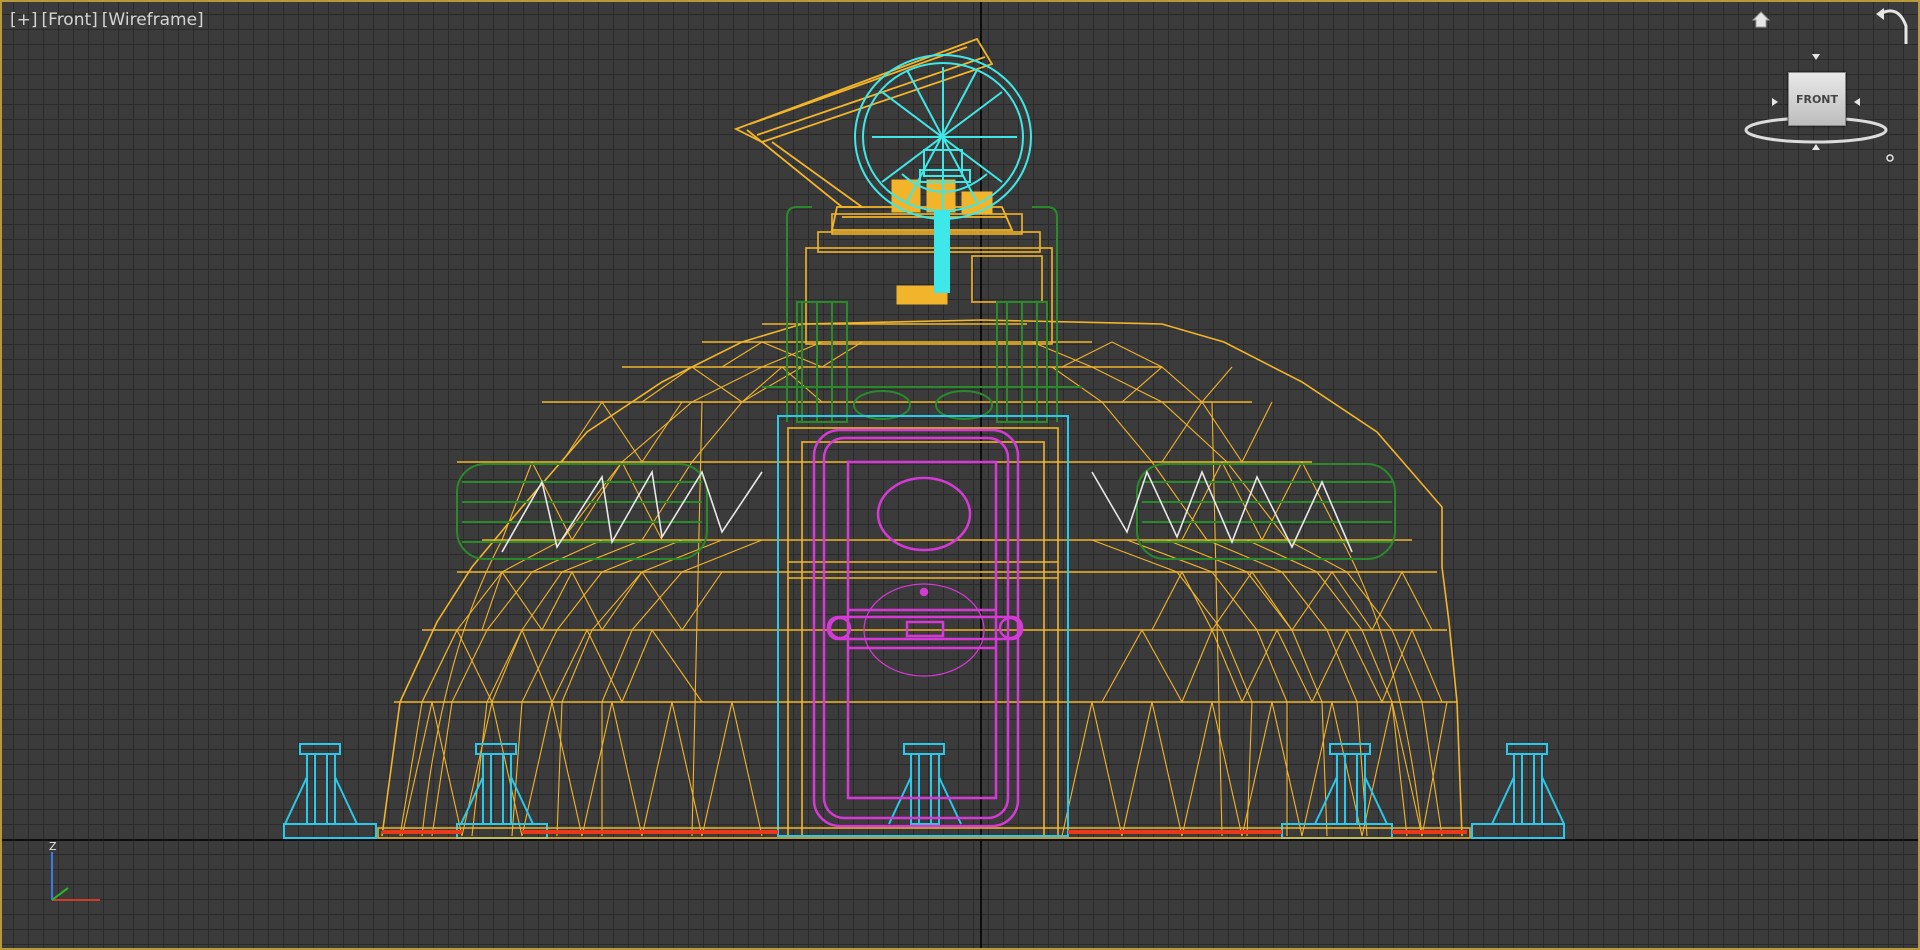  I want to click on viewcube-front-face: FRONT, so click(1817, 99).